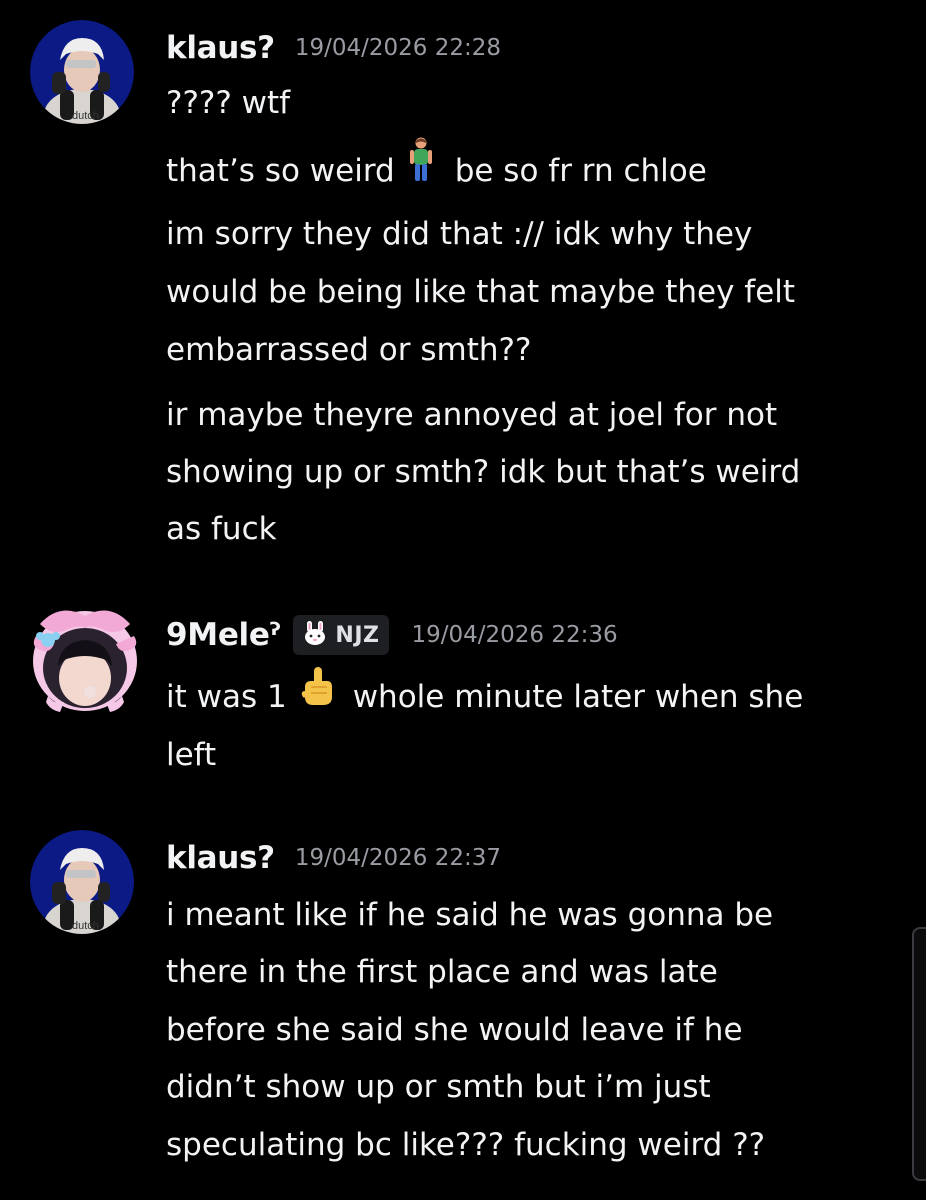 Image resolution: width=926 pixels, height=1200 pixels. What do you see at coordinates (438, 1087) in the screenshot?
I see `message-line: didn’t show up or smth but i’m just` at bounding box center [438, 1087].